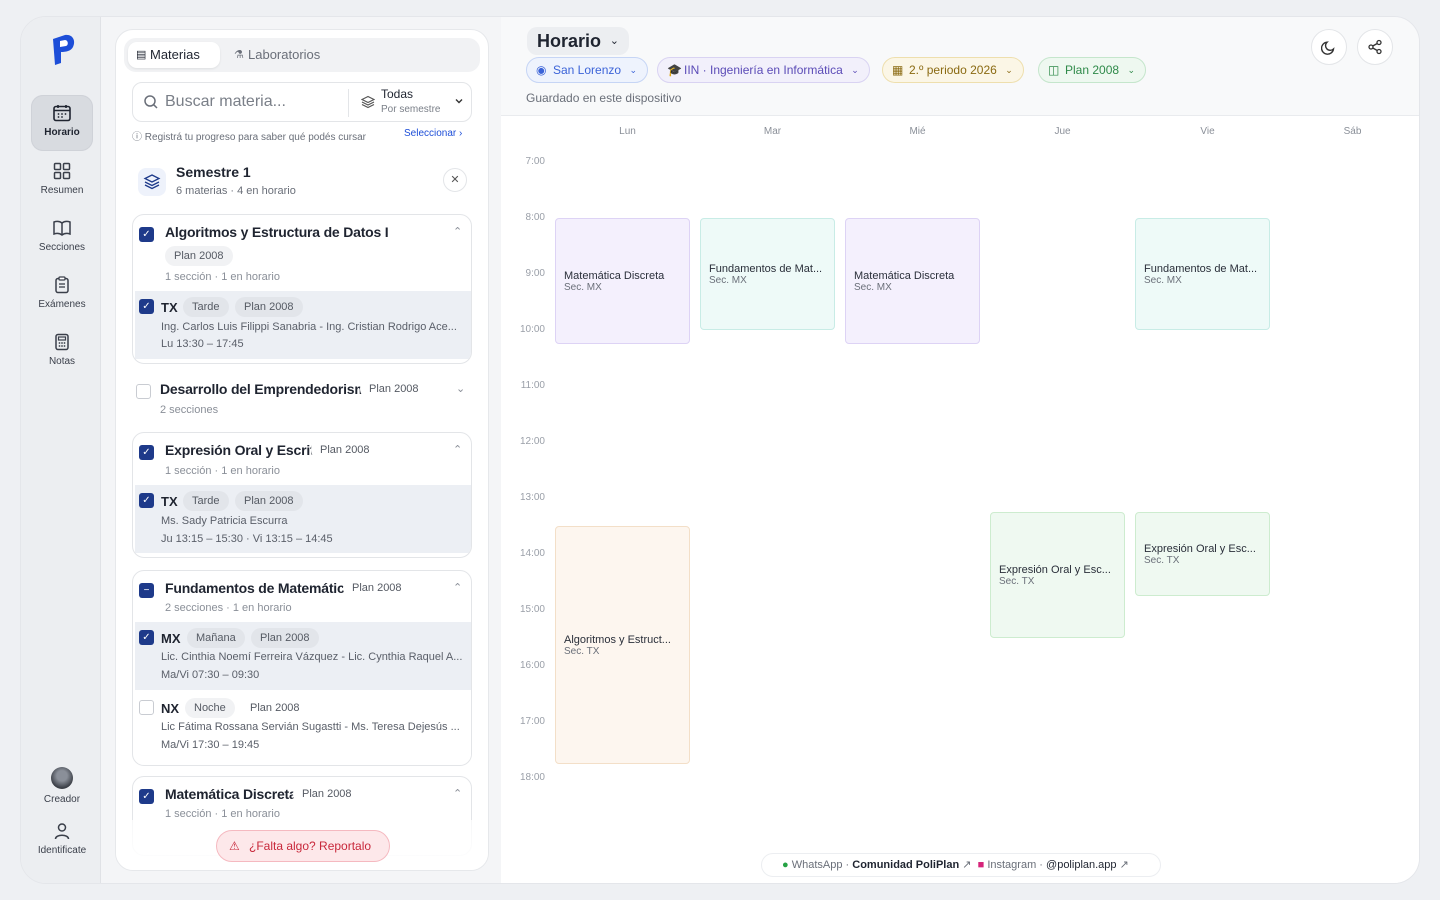 This screenshot has width=1440, height=900. Describe the element at coordinates (62, 247) in the screenshot. I see `nav-label: Secciones` at that location.